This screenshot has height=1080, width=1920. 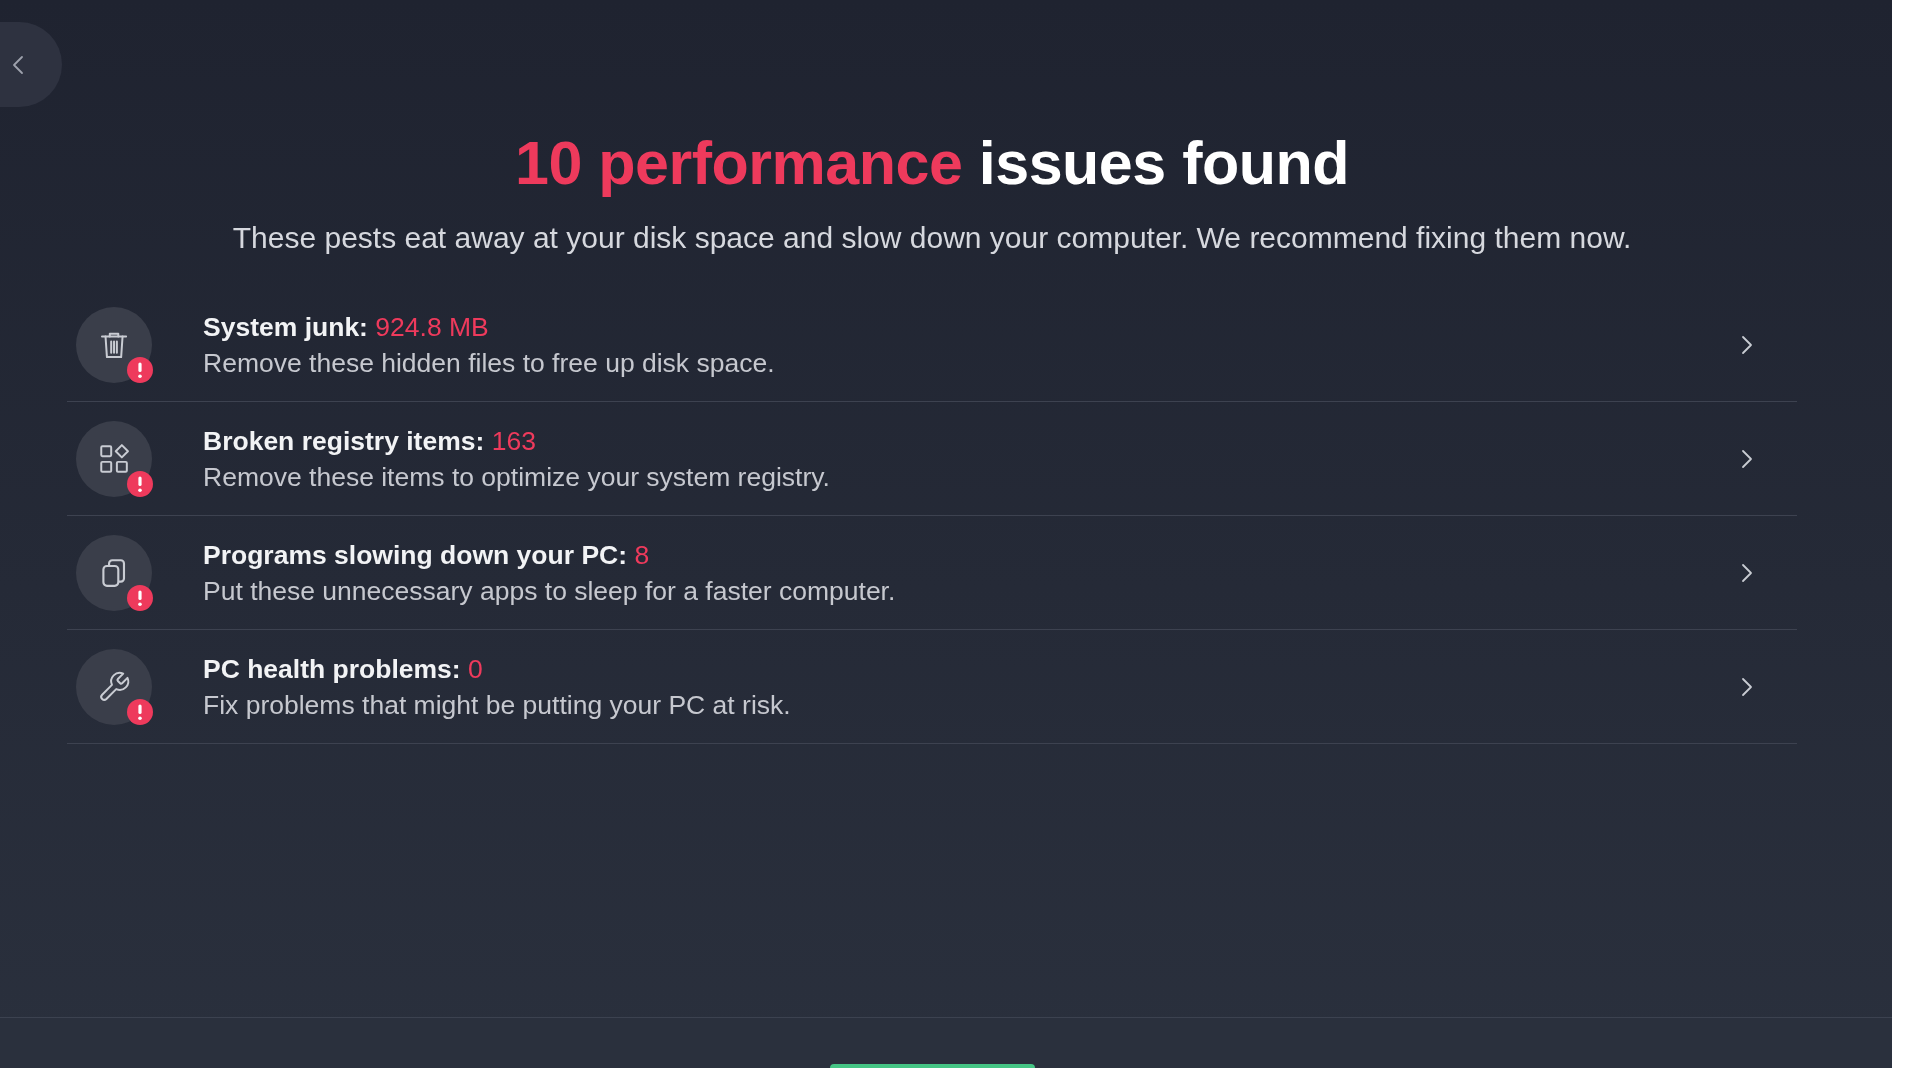 What do you see at coordinates (427, 555) in the screenshot?
I see `issue-title: Programs slowing down your PC: 8` at bounding box center [427, 555].